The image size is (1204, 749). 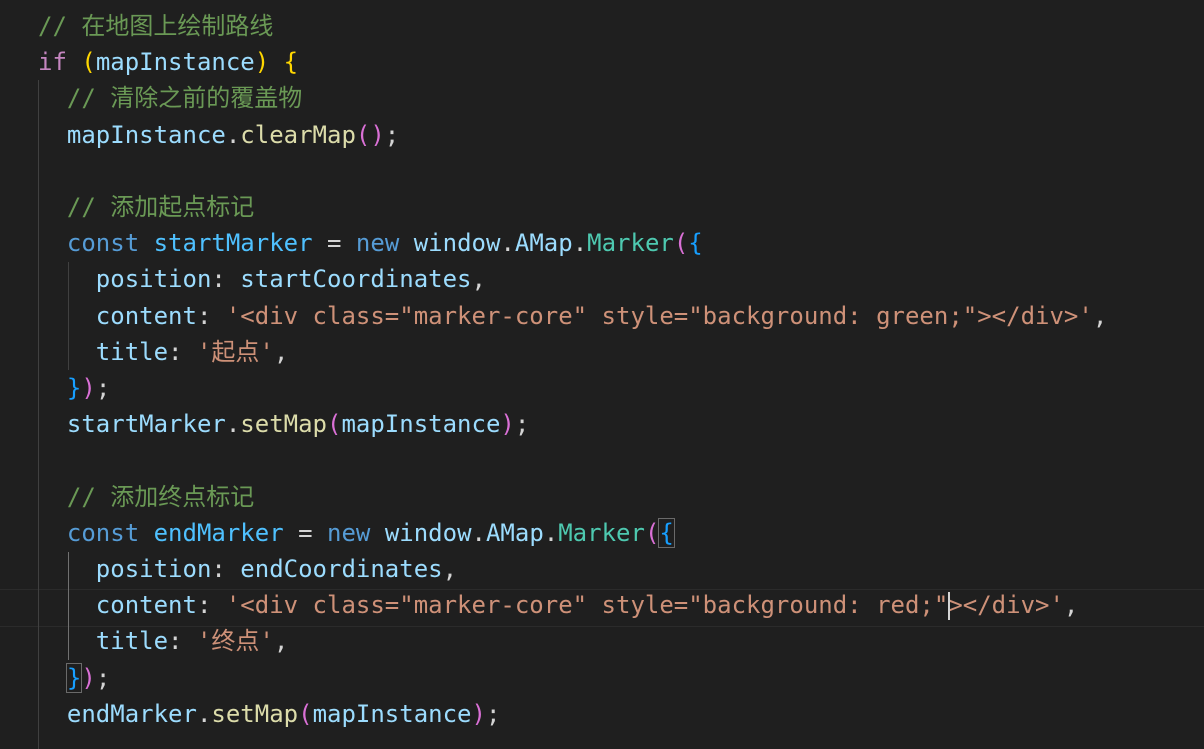 I want to click on text-cursor, so click(x=949, y=606).